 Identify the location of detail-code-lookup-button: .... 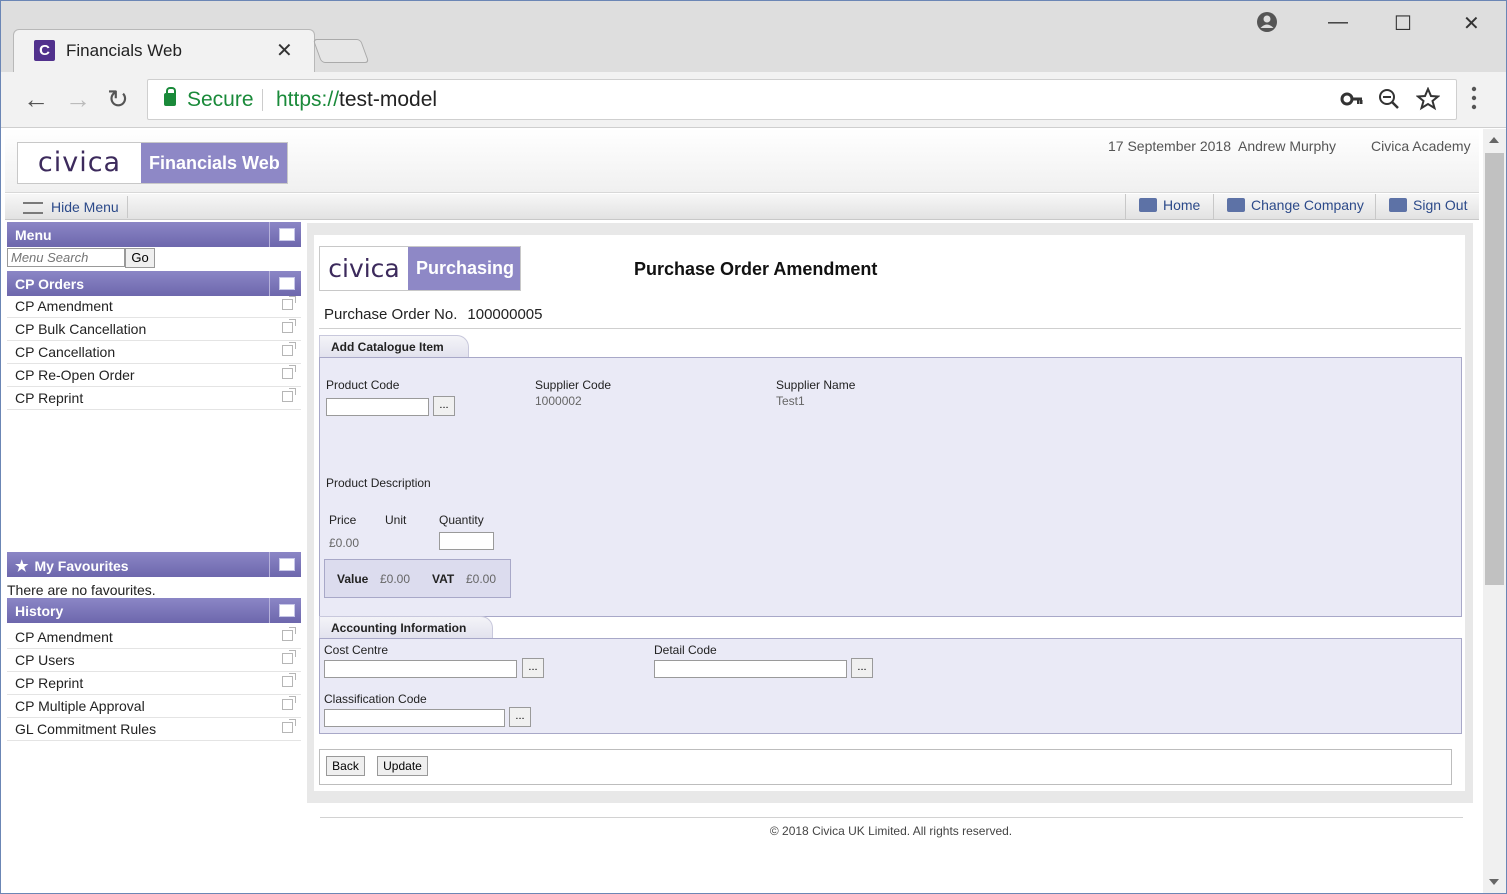
(862, 668).